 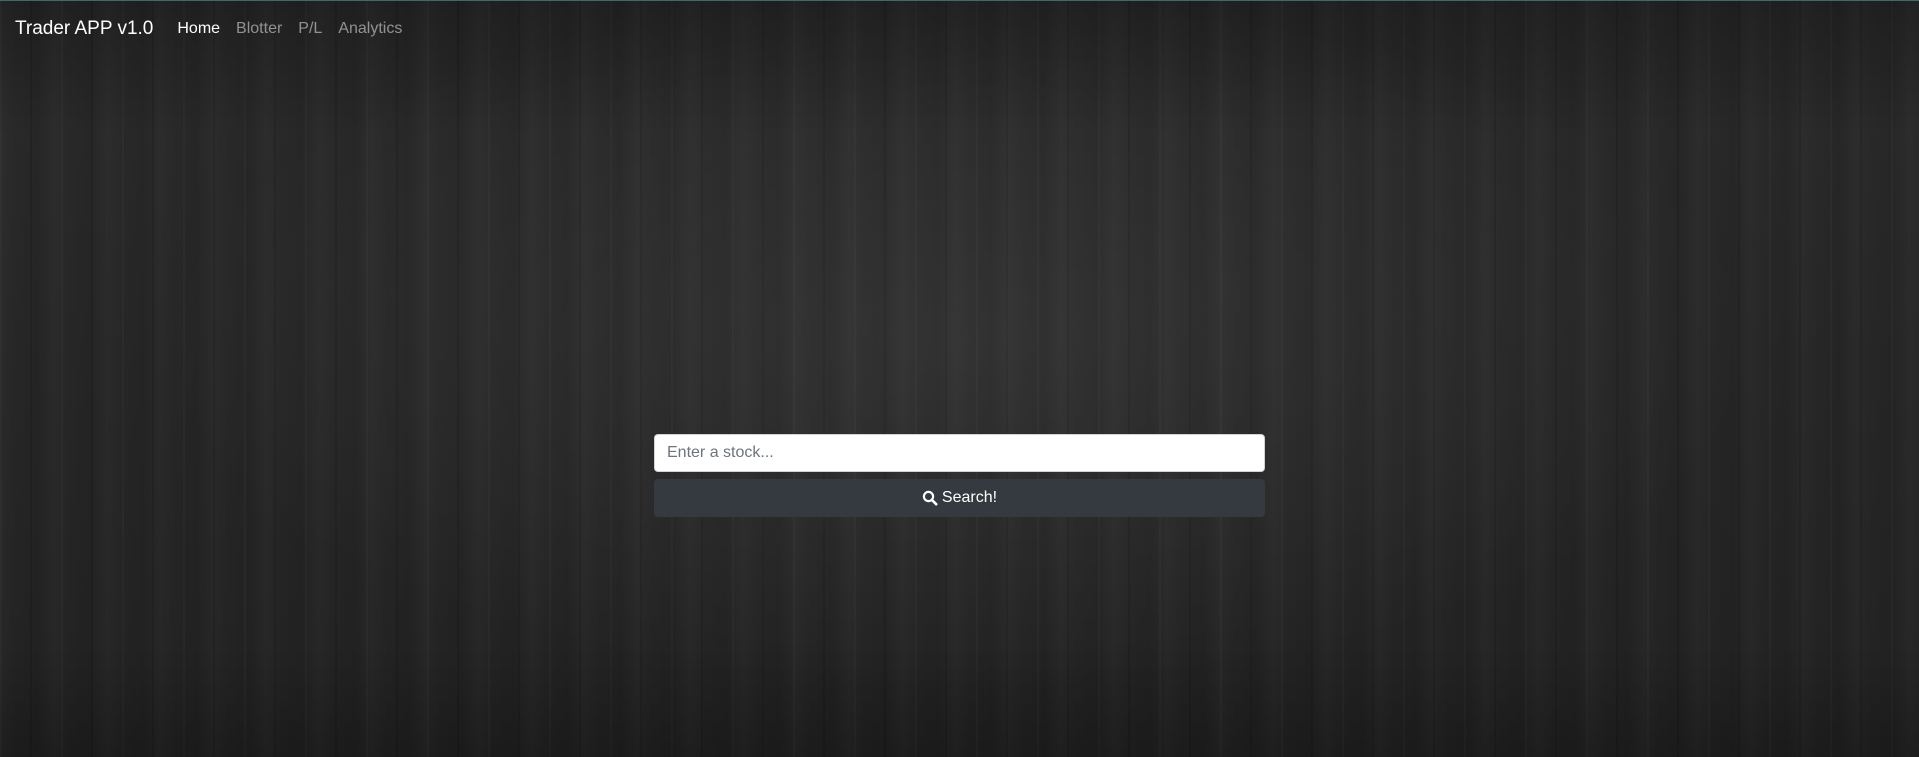 I want to click on stock-search-form: Search!, so click(x=959, y=475).